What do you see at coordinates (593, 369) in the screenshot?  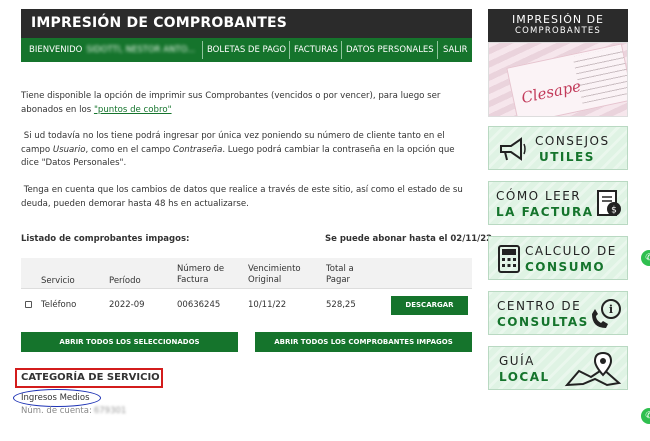 I see `map-pin-icon` at bounding box center [593, 369].